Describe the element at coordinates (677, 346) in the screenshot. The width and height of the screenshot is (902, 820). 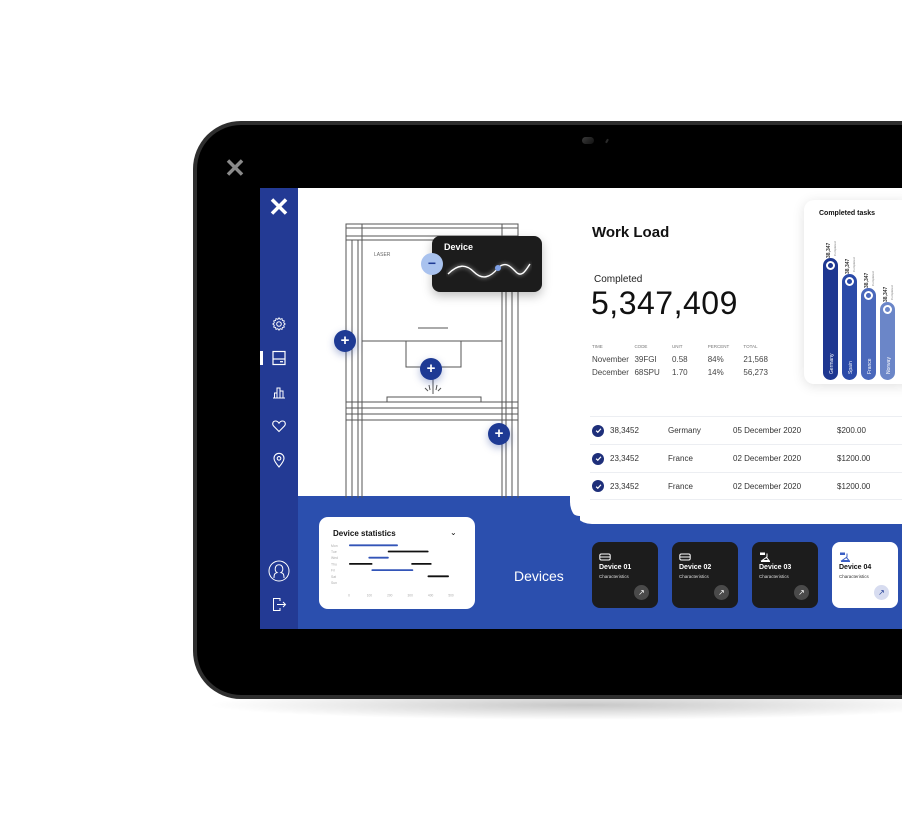
I see `header-unit: UNIT` at that location.